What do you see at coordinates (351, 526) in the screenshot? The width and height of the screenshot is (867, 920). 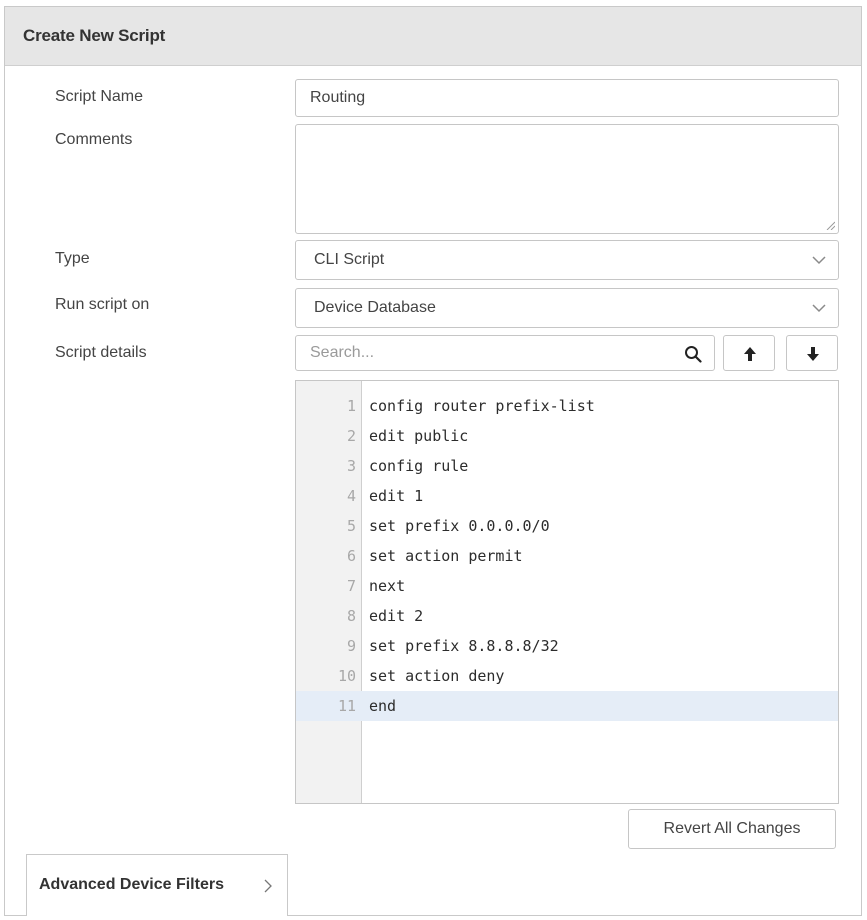 I see `line-number: 5` at bounding box center [351, 526].